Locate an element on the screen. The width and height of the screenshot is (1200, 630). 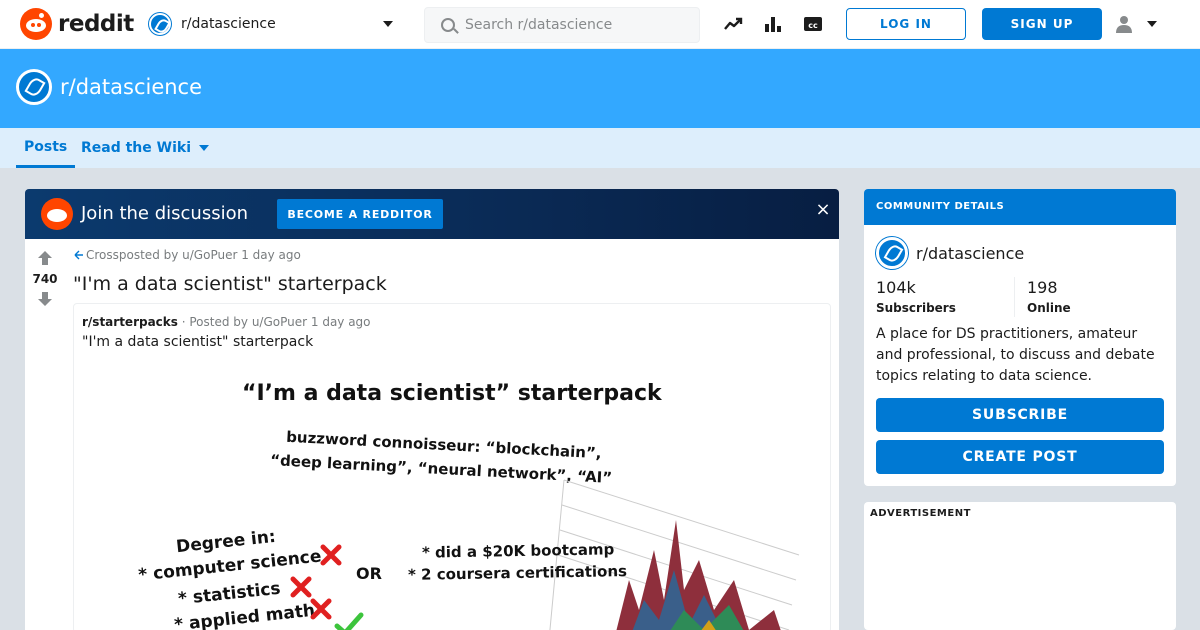
crosspost-meta: Crossposted by u/GoPuer 1 day ago is located at coordinates (187, 255).